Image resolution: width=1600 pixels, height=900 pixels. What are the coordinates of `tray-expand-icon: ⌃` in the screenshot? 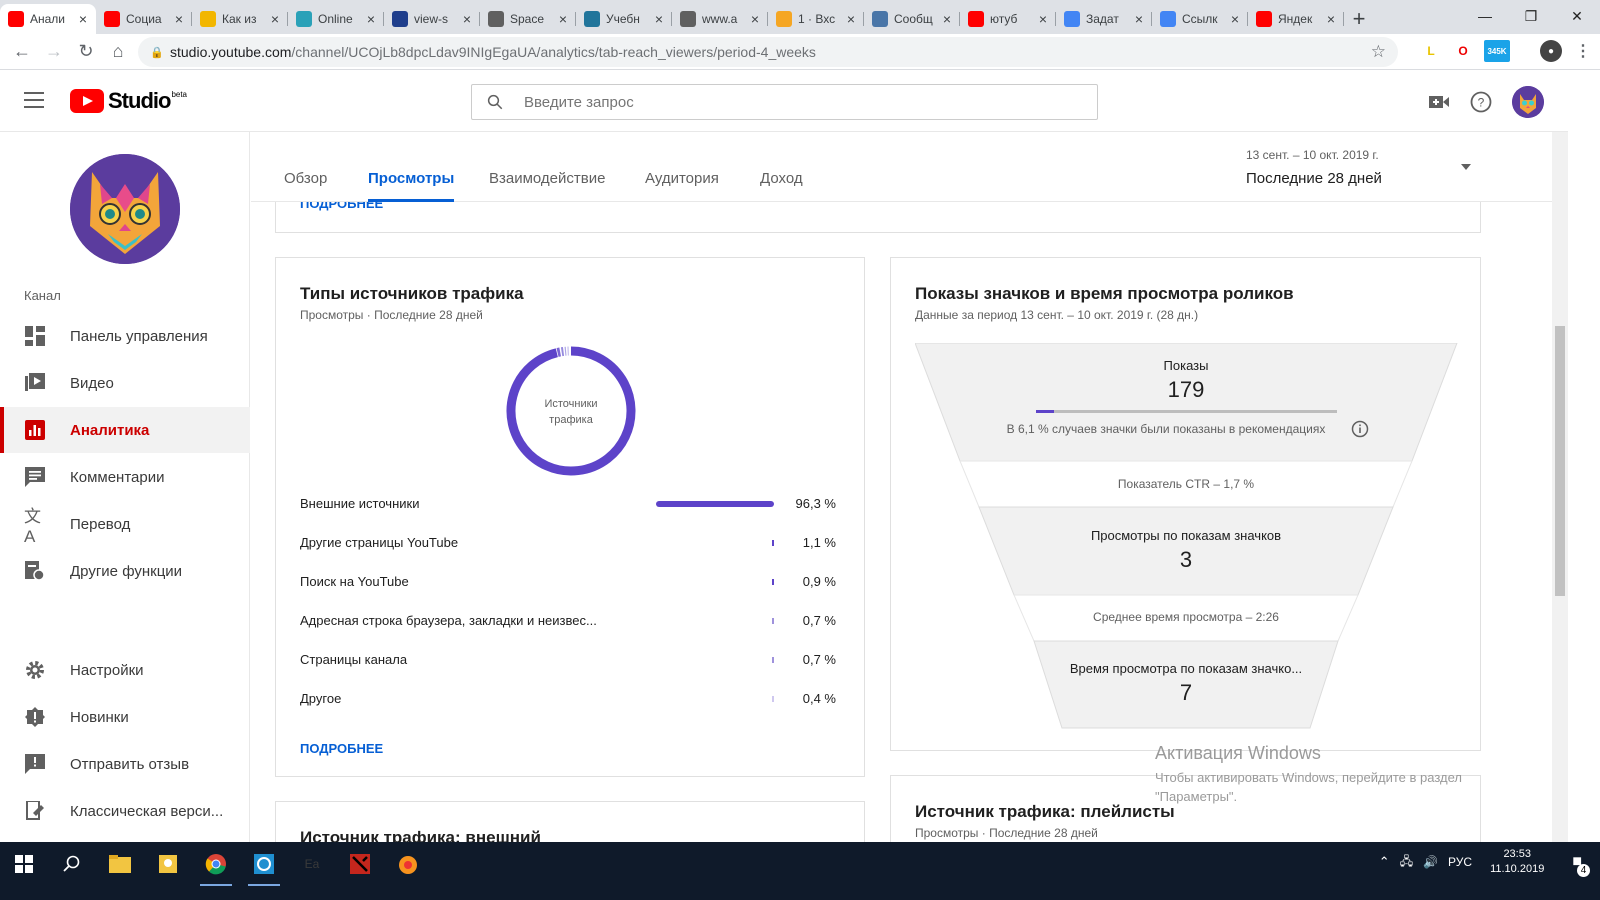 It's located at (1384, 862).